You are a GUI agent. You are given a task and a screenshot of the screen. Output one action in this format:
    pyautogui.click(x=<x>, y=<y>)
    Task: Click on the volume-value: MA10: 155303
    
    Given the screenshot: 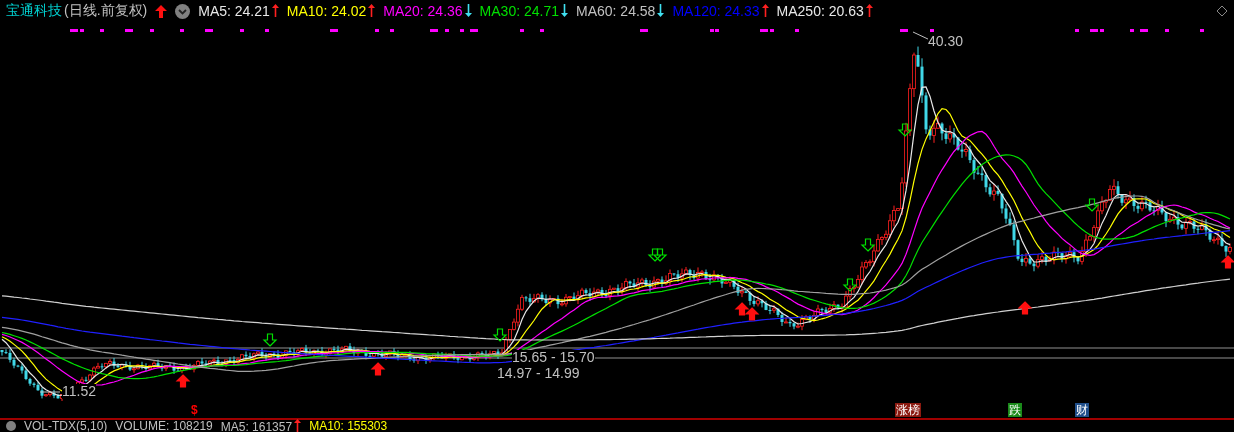 What is the action you would take?
    pyautogui.click(x=348, y=425)
    